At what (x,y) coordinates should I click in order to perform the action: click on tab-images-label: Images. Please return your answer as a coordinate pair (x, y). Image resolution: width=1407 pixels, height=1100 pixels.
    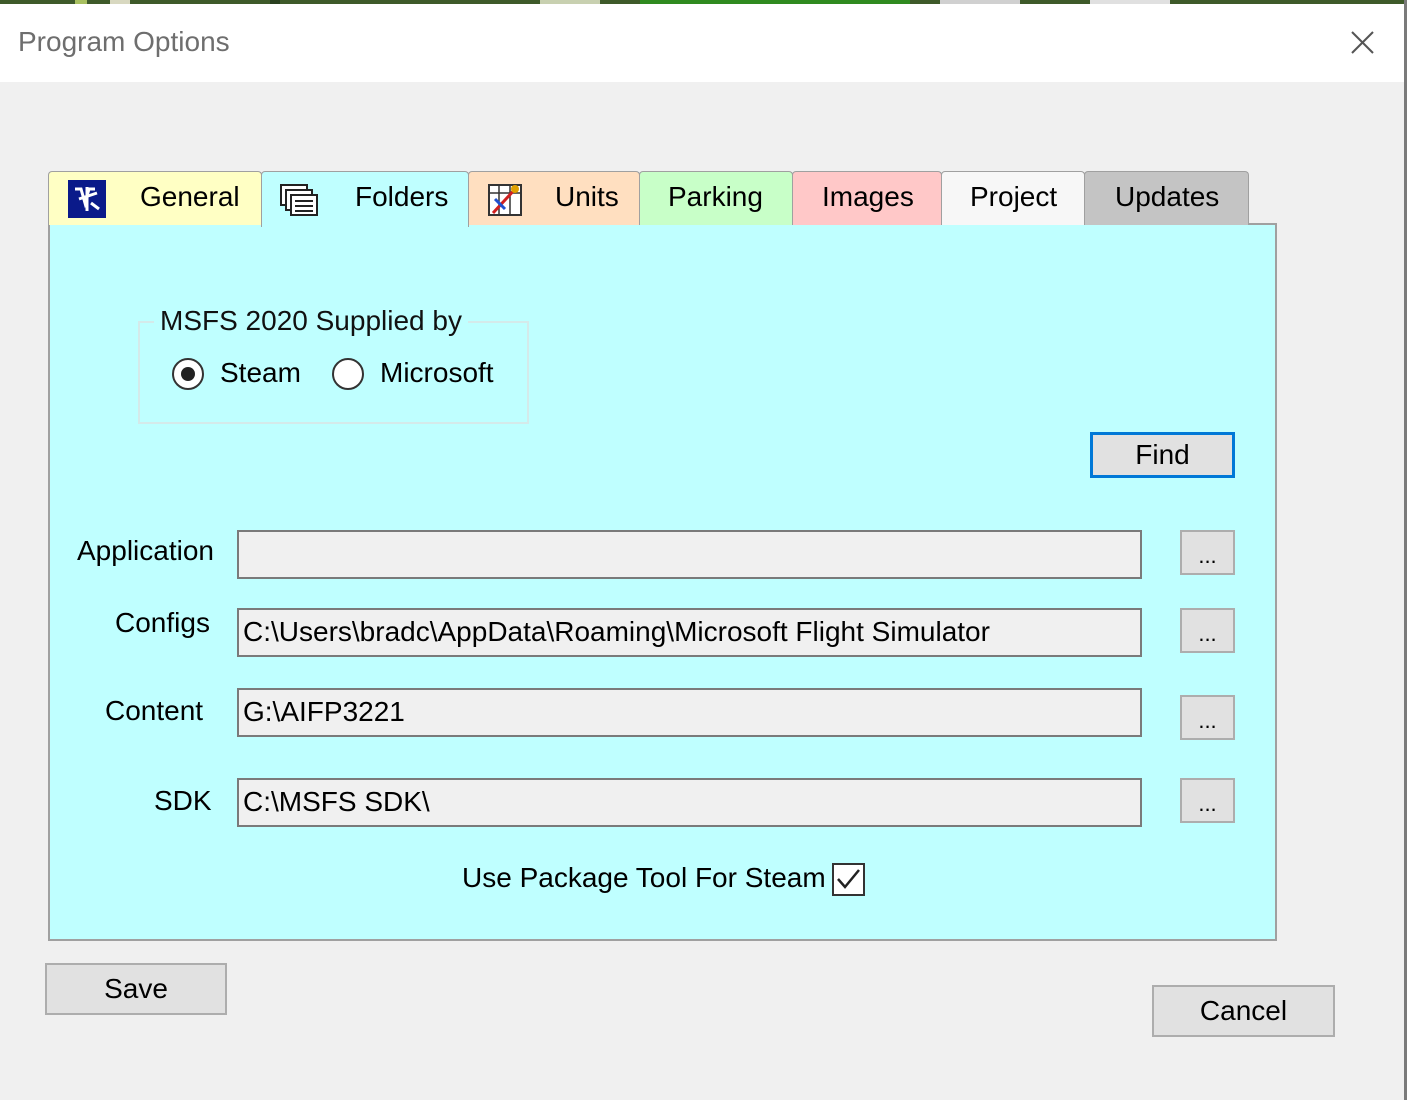
    Looking at the image, I should click on (868, 196).